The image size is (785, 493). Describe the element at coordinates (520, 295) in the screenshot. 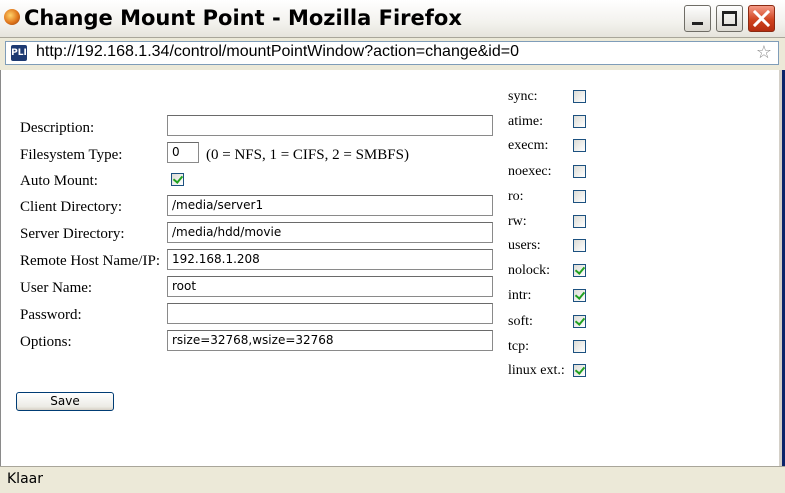

I see `mount-option-label: intr:` at that location.